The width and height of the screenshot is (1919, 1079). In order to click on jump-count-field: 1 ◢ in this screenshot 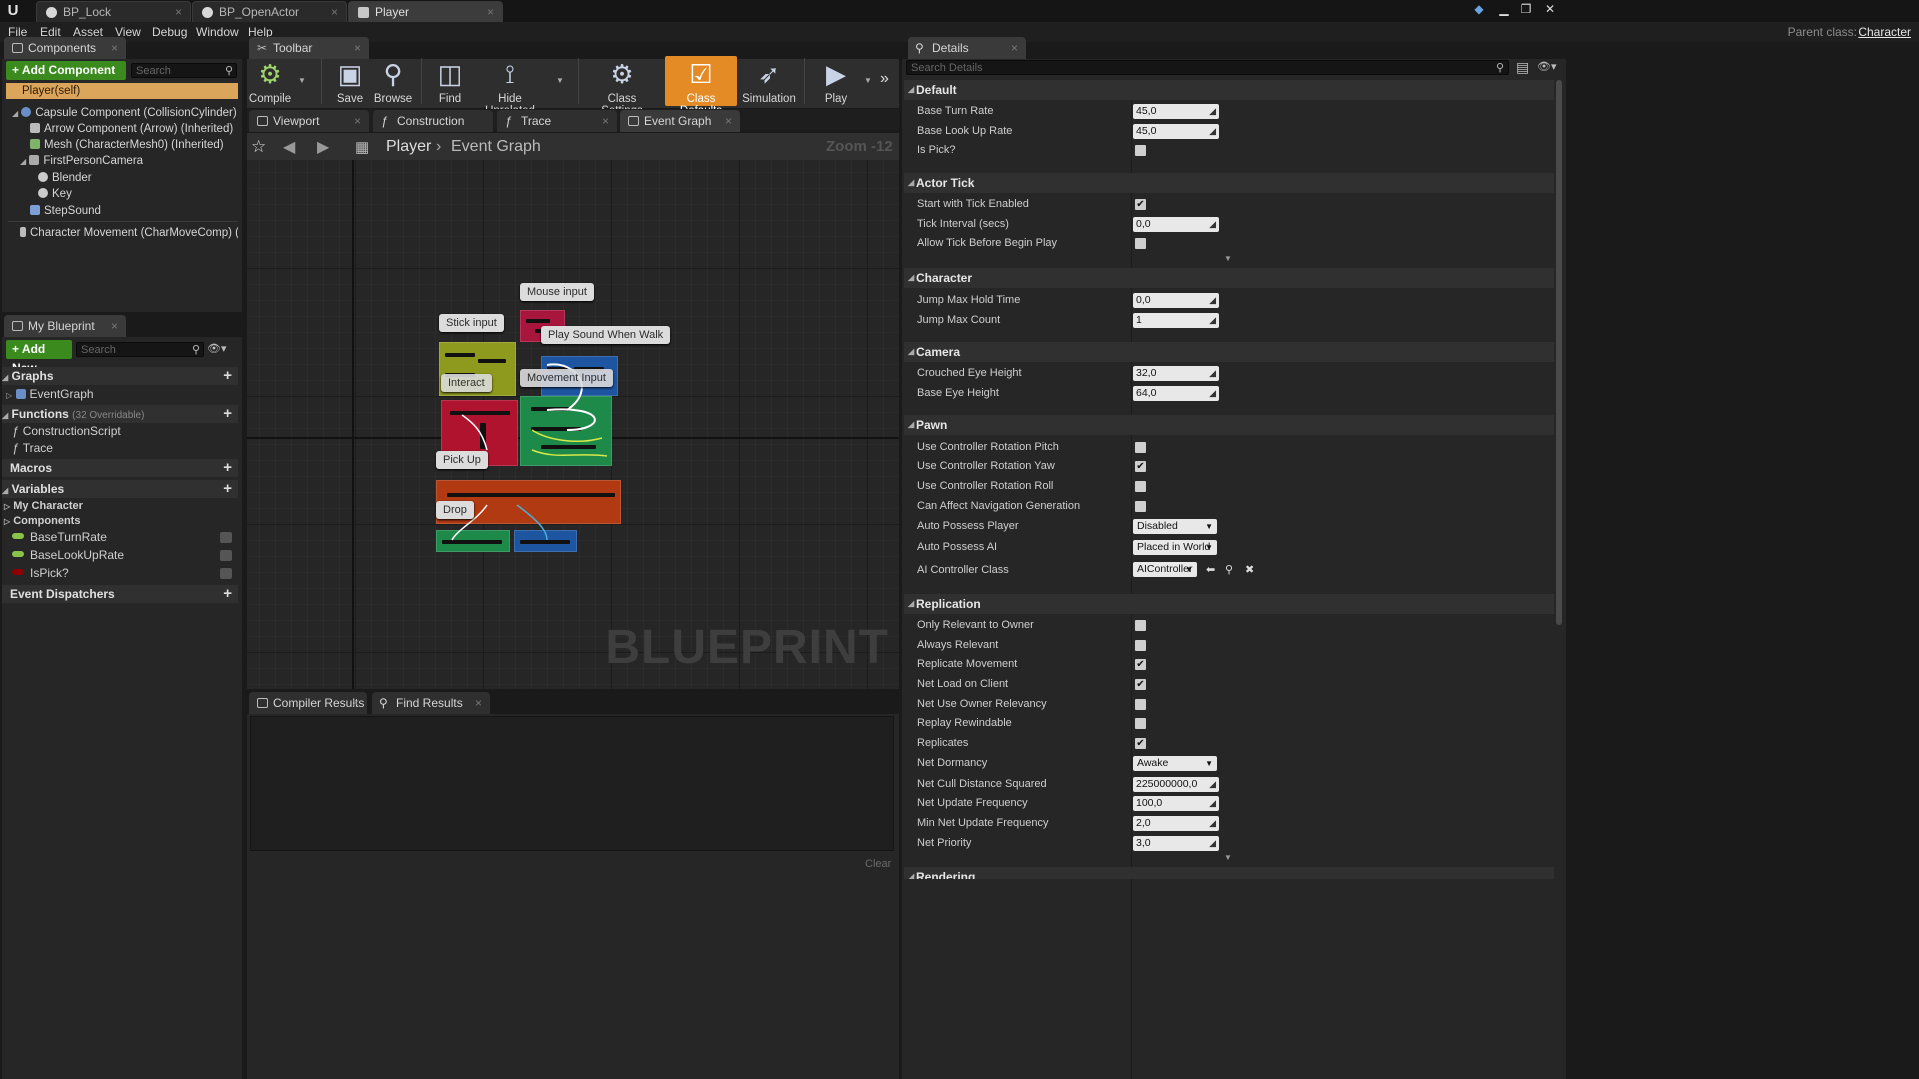, I will do `click(1176, 320)`.